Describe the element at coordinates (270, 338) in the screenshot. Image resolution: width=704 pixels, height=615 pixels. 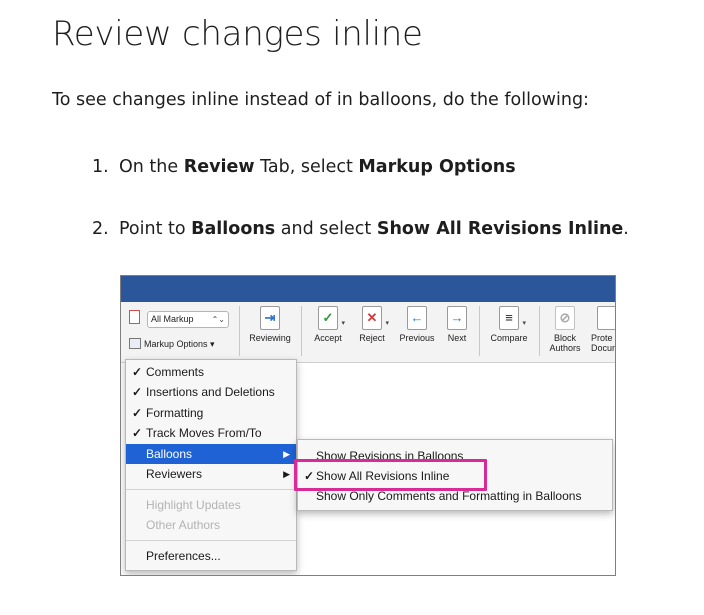
I see `reviewing-label: Reviewing` at that location.